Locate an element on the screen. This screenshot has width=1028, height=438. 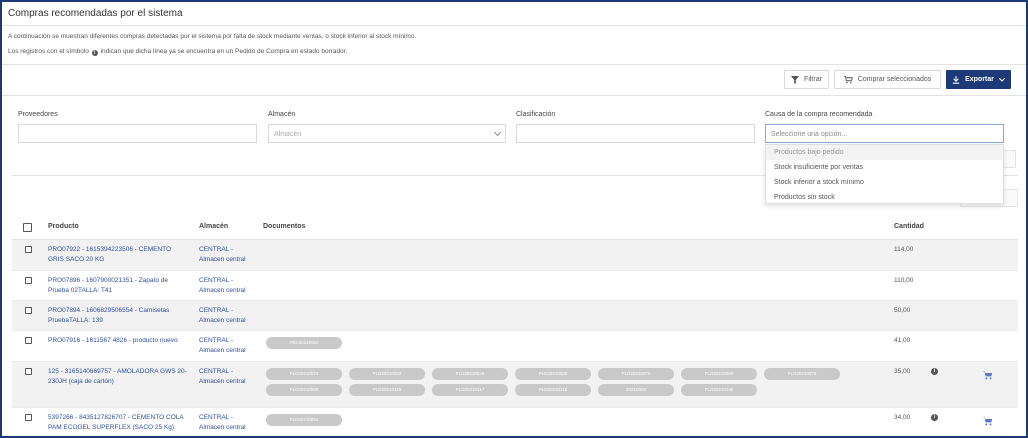
causa-option: Productos bajo pedido is located at coordinates (884, 152).